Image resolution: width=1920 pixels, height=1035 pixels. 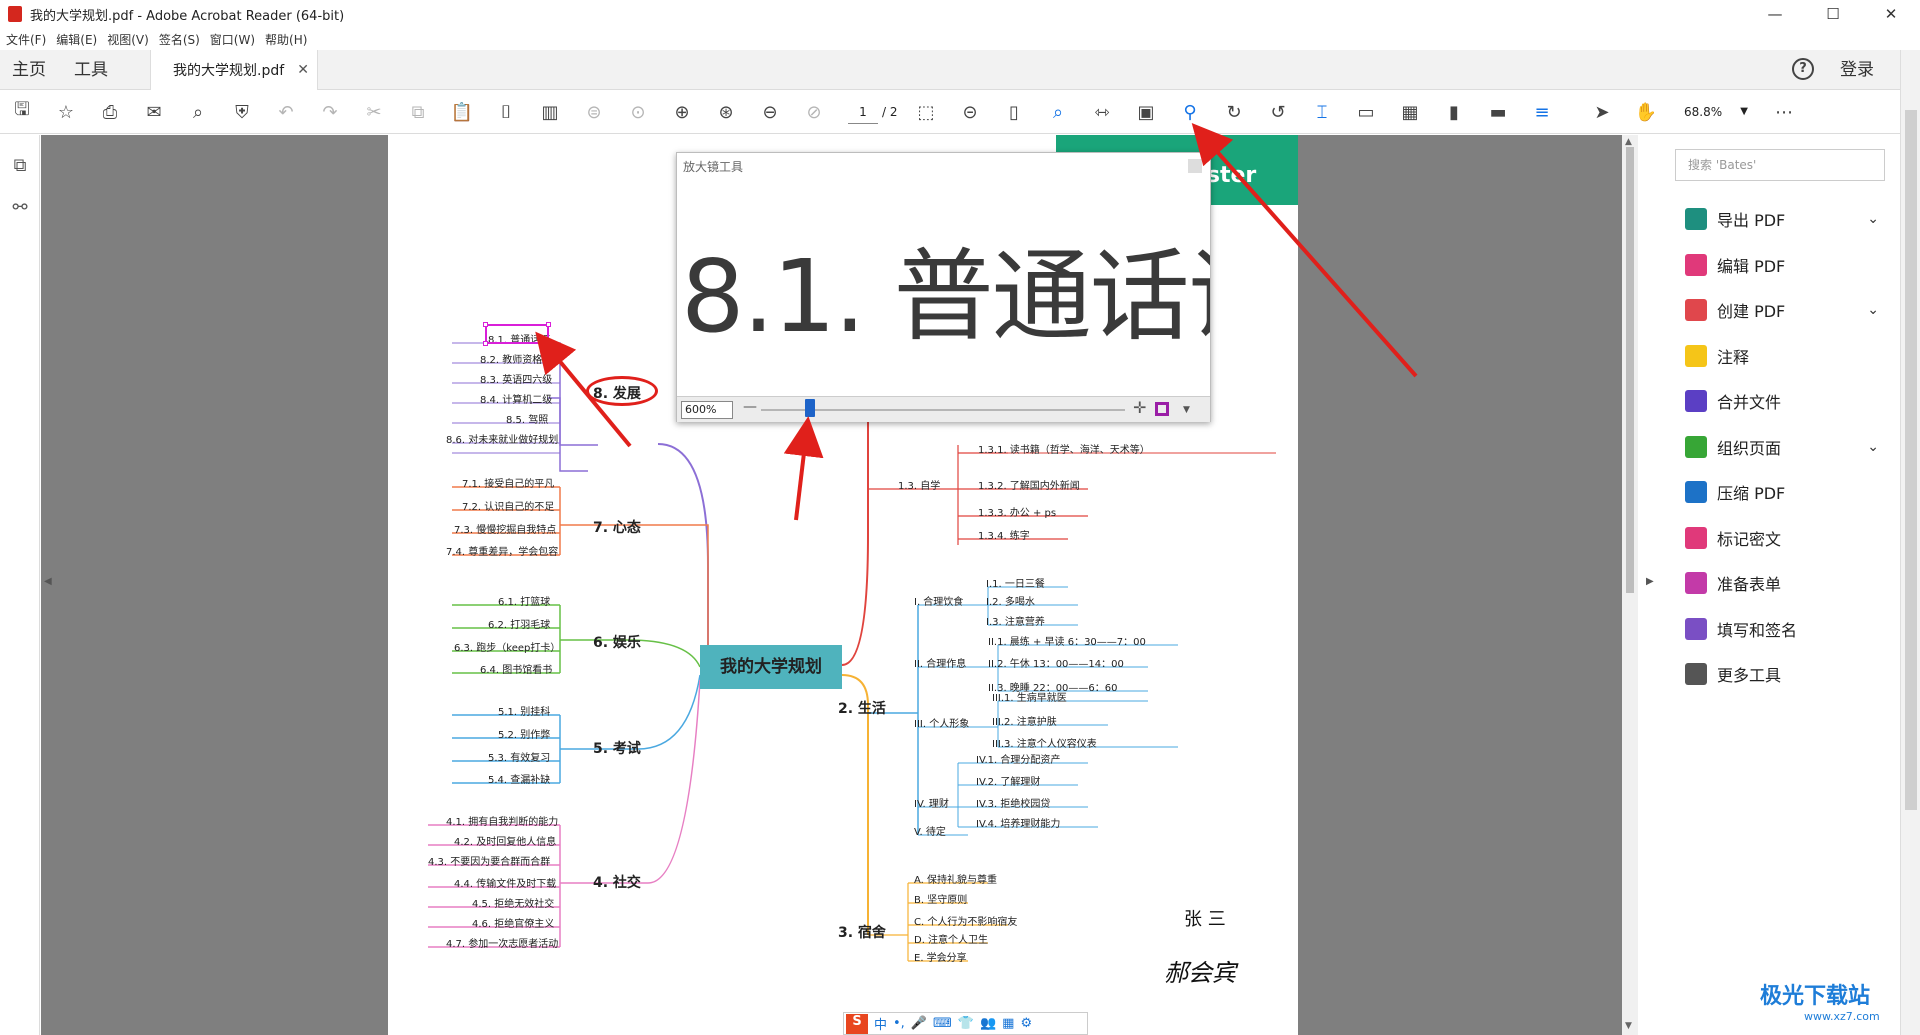 What do you see at coordinates (550, 112) in the screenshot?
I see `compare-icon: ▥` at bounding box center [550, 112].